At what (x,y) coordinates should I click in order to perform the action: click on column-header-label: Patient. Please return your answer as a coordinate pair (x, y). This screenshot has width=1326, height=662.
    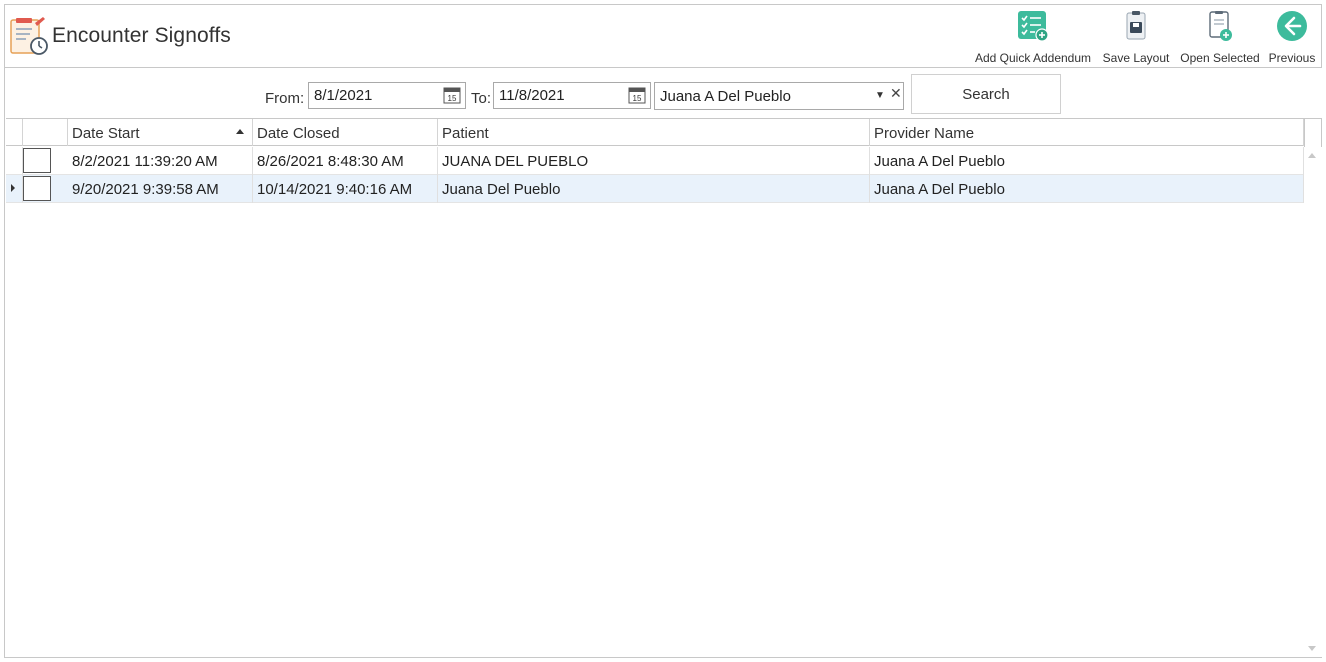
    Looking at the image, I should click on (465, 133).